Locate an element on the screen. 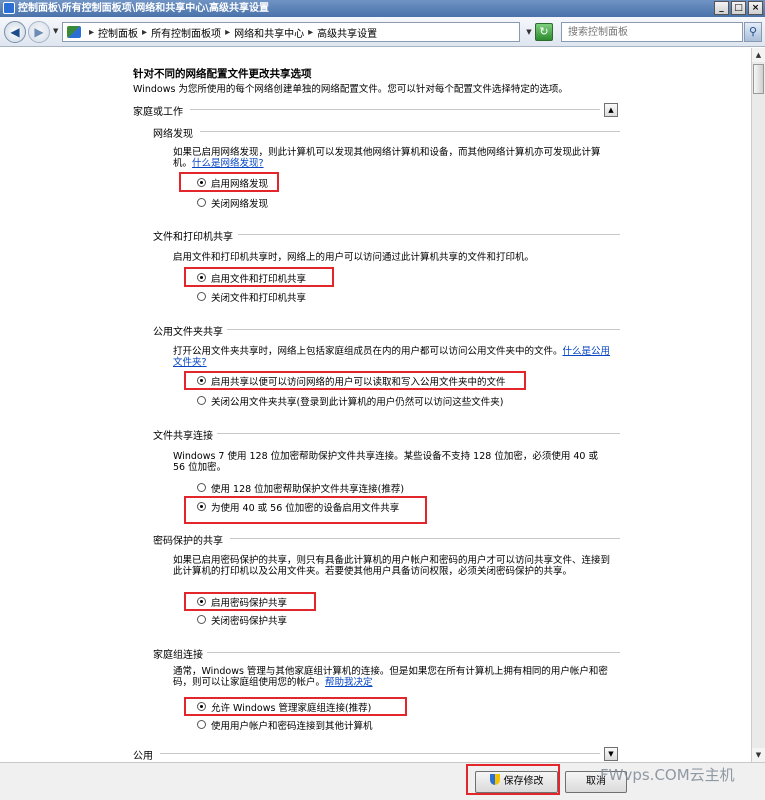  section-title-fileprint: 文件和打印机共享 is located at coordinates (193, 237).